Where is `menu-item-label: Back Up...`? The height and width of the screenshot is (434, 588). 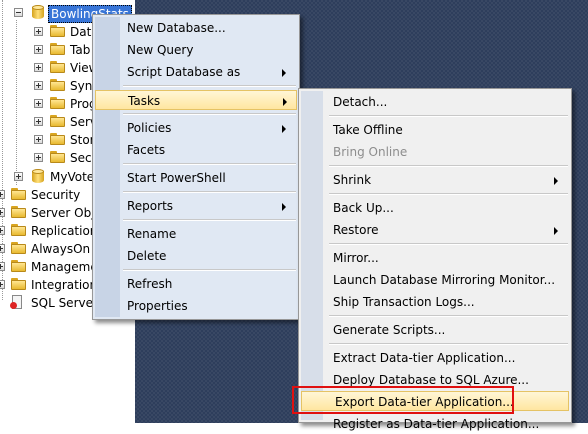
menu-item-label: Back Up... is located at coordinates (363, 208).